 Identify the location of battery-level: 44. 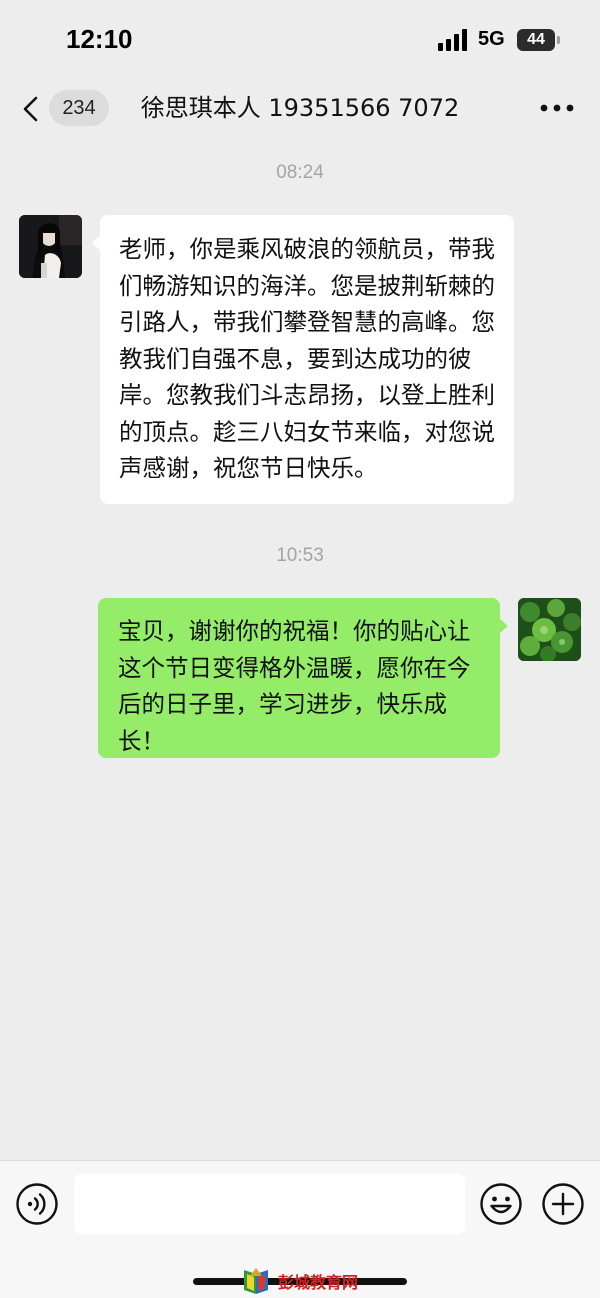
(536, 40).